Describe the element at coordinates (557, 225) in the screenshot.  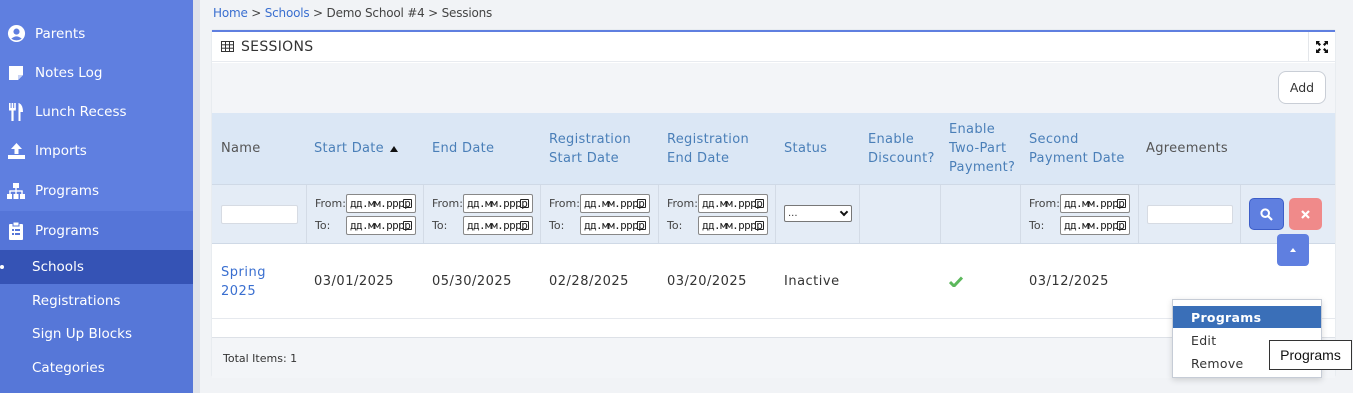
I see `to-label: To:` at that location.